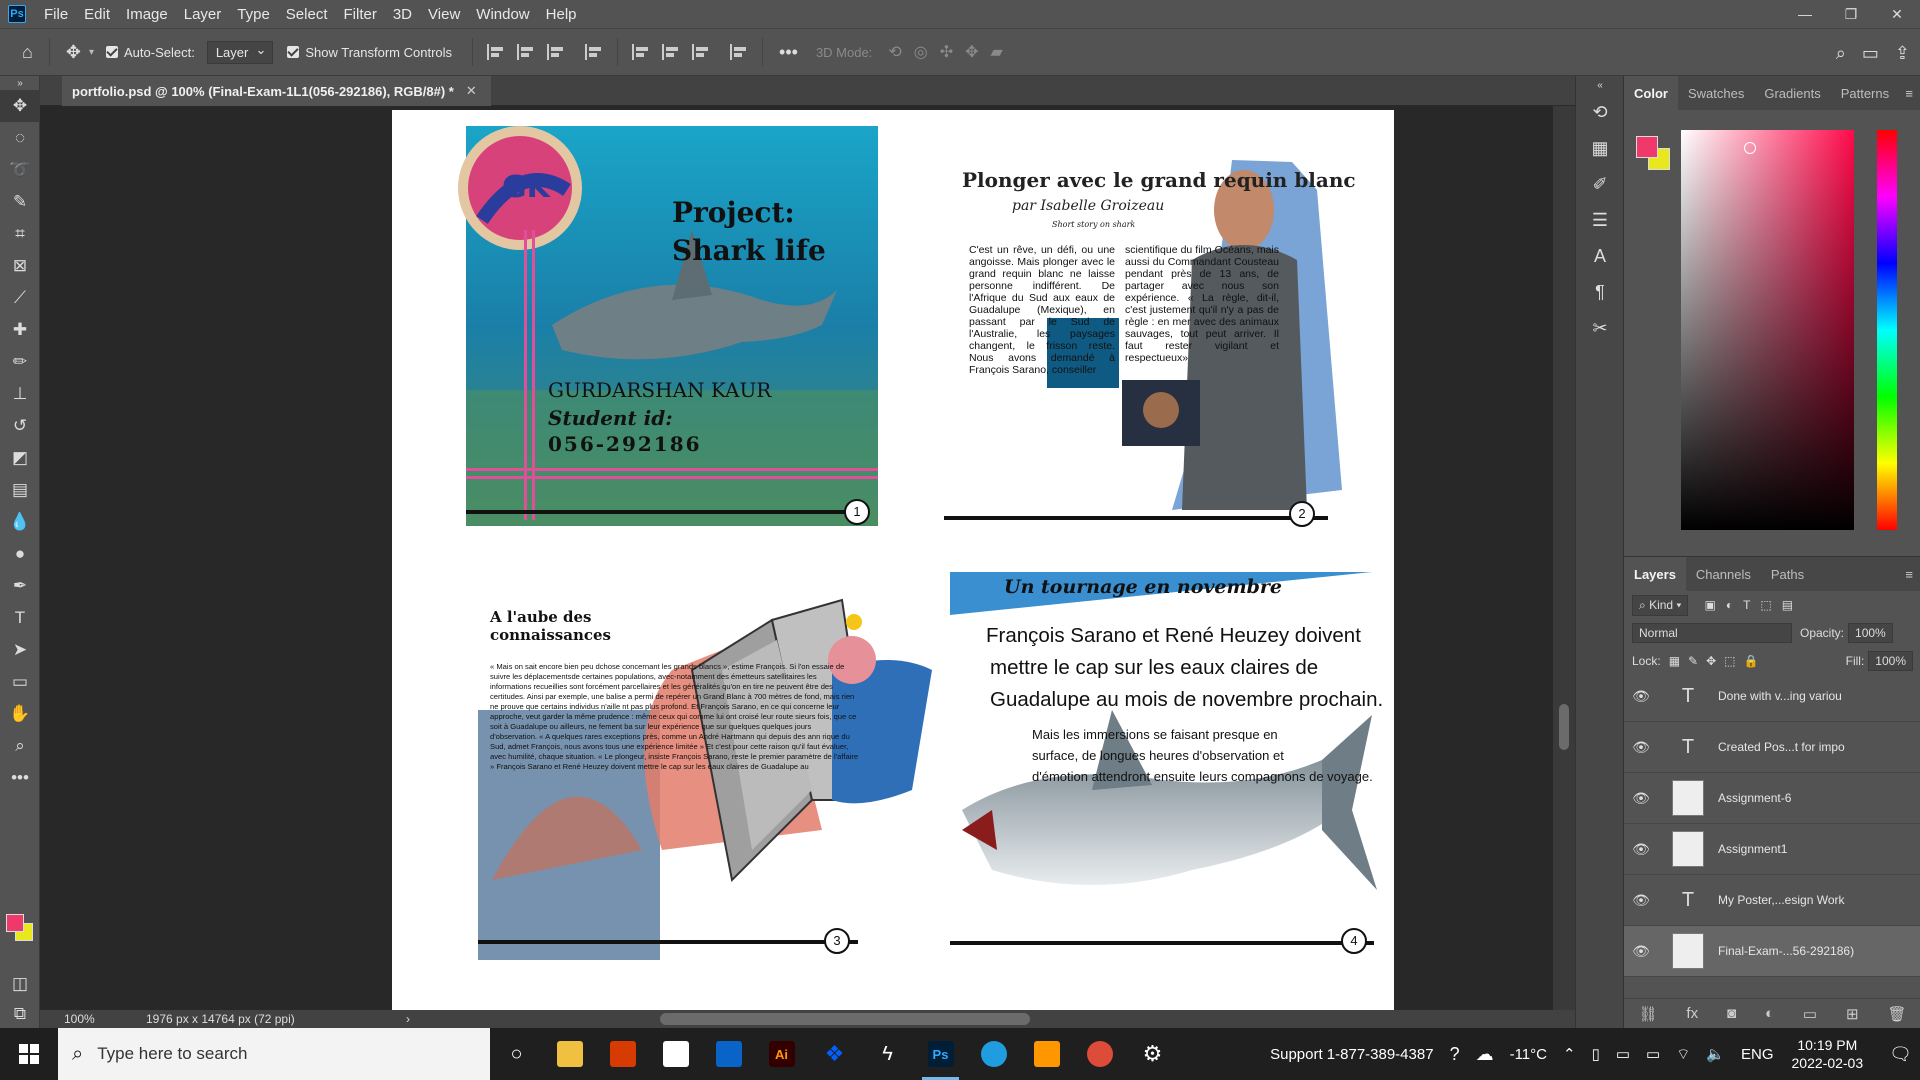  What do you see at coordinates (1902, 53) in the screenshot?
I see `share-icon: ⇪` at bounding box center [1902, 53].